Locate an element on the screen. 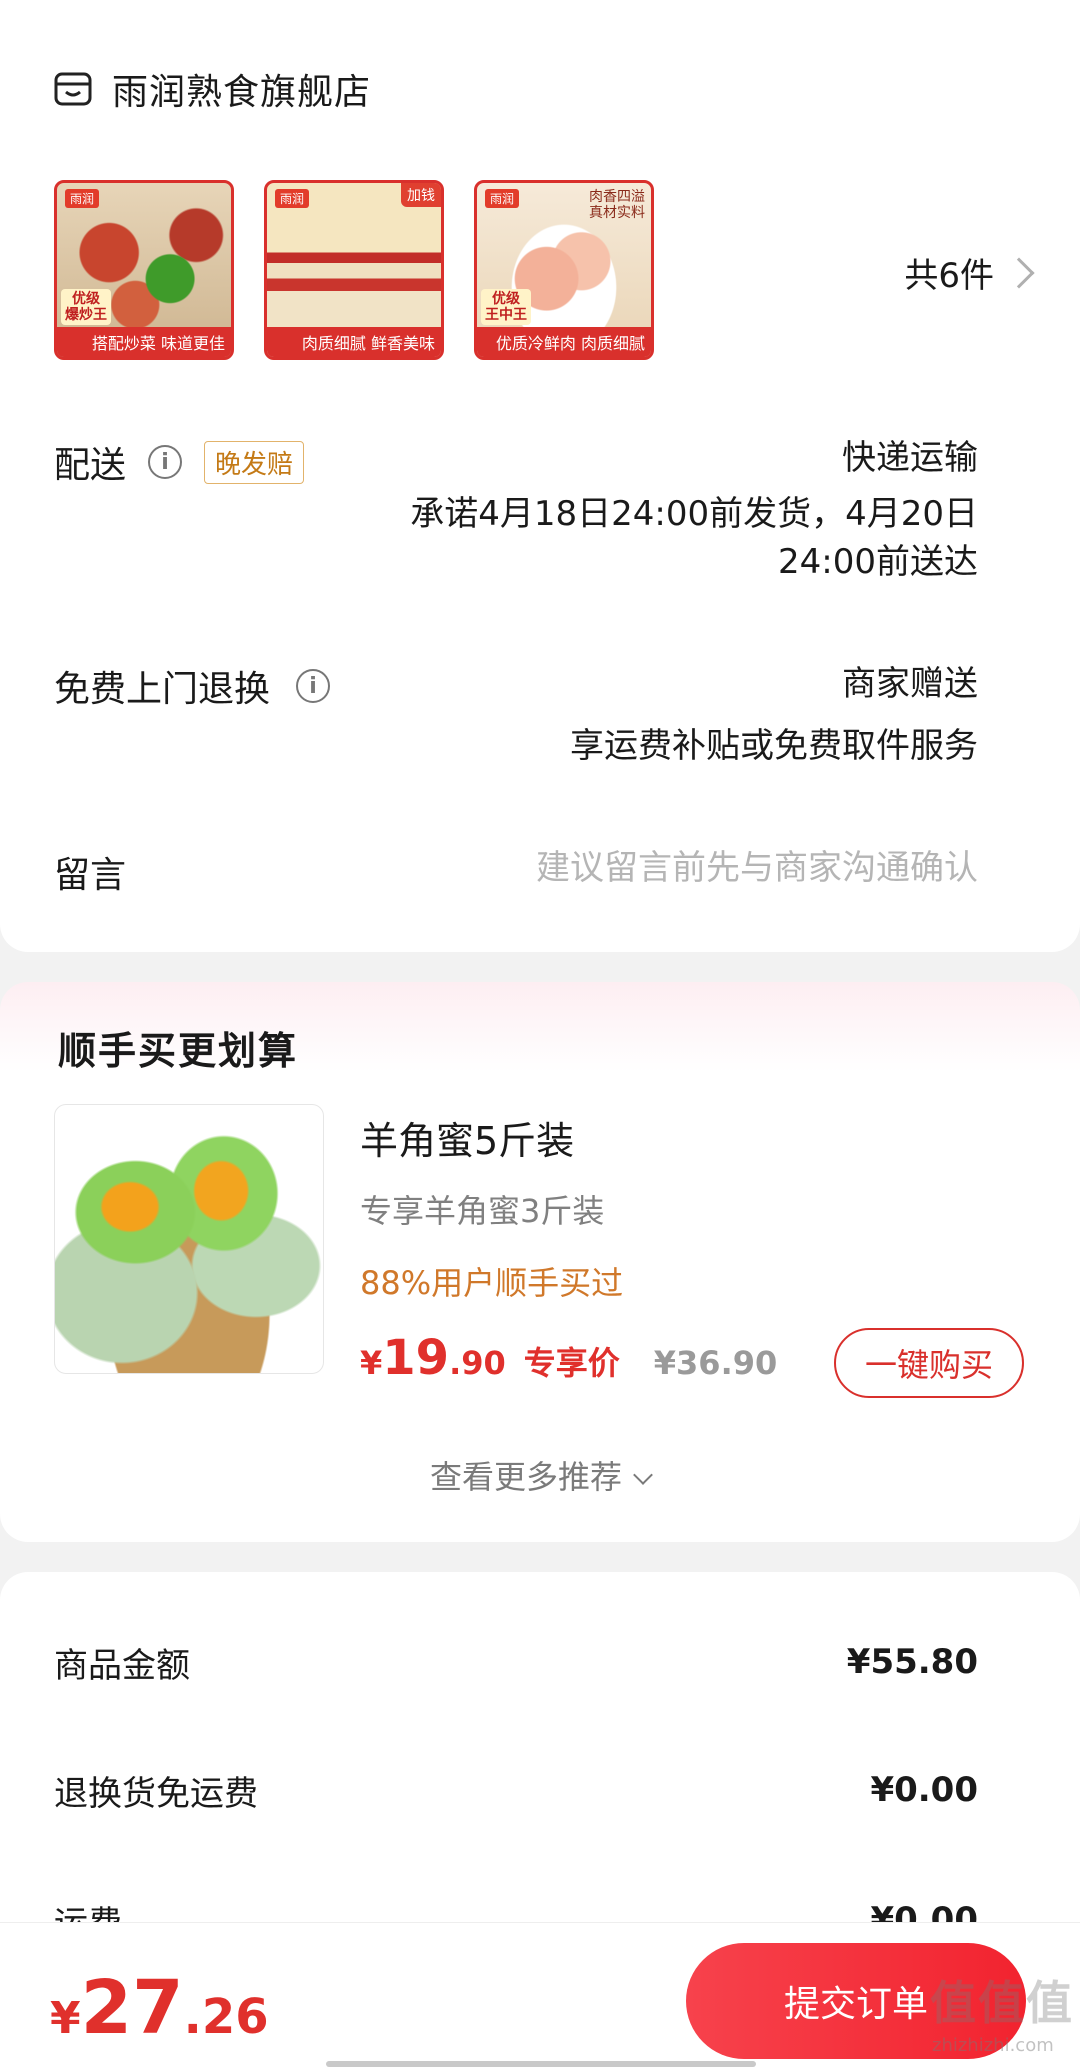 Image resolution: width=1080 pixels, height=2072 pixels. delivery-promise-line1: 承诺4月18日24:00前发货，4月20日 is located at coordinates (694, 514).